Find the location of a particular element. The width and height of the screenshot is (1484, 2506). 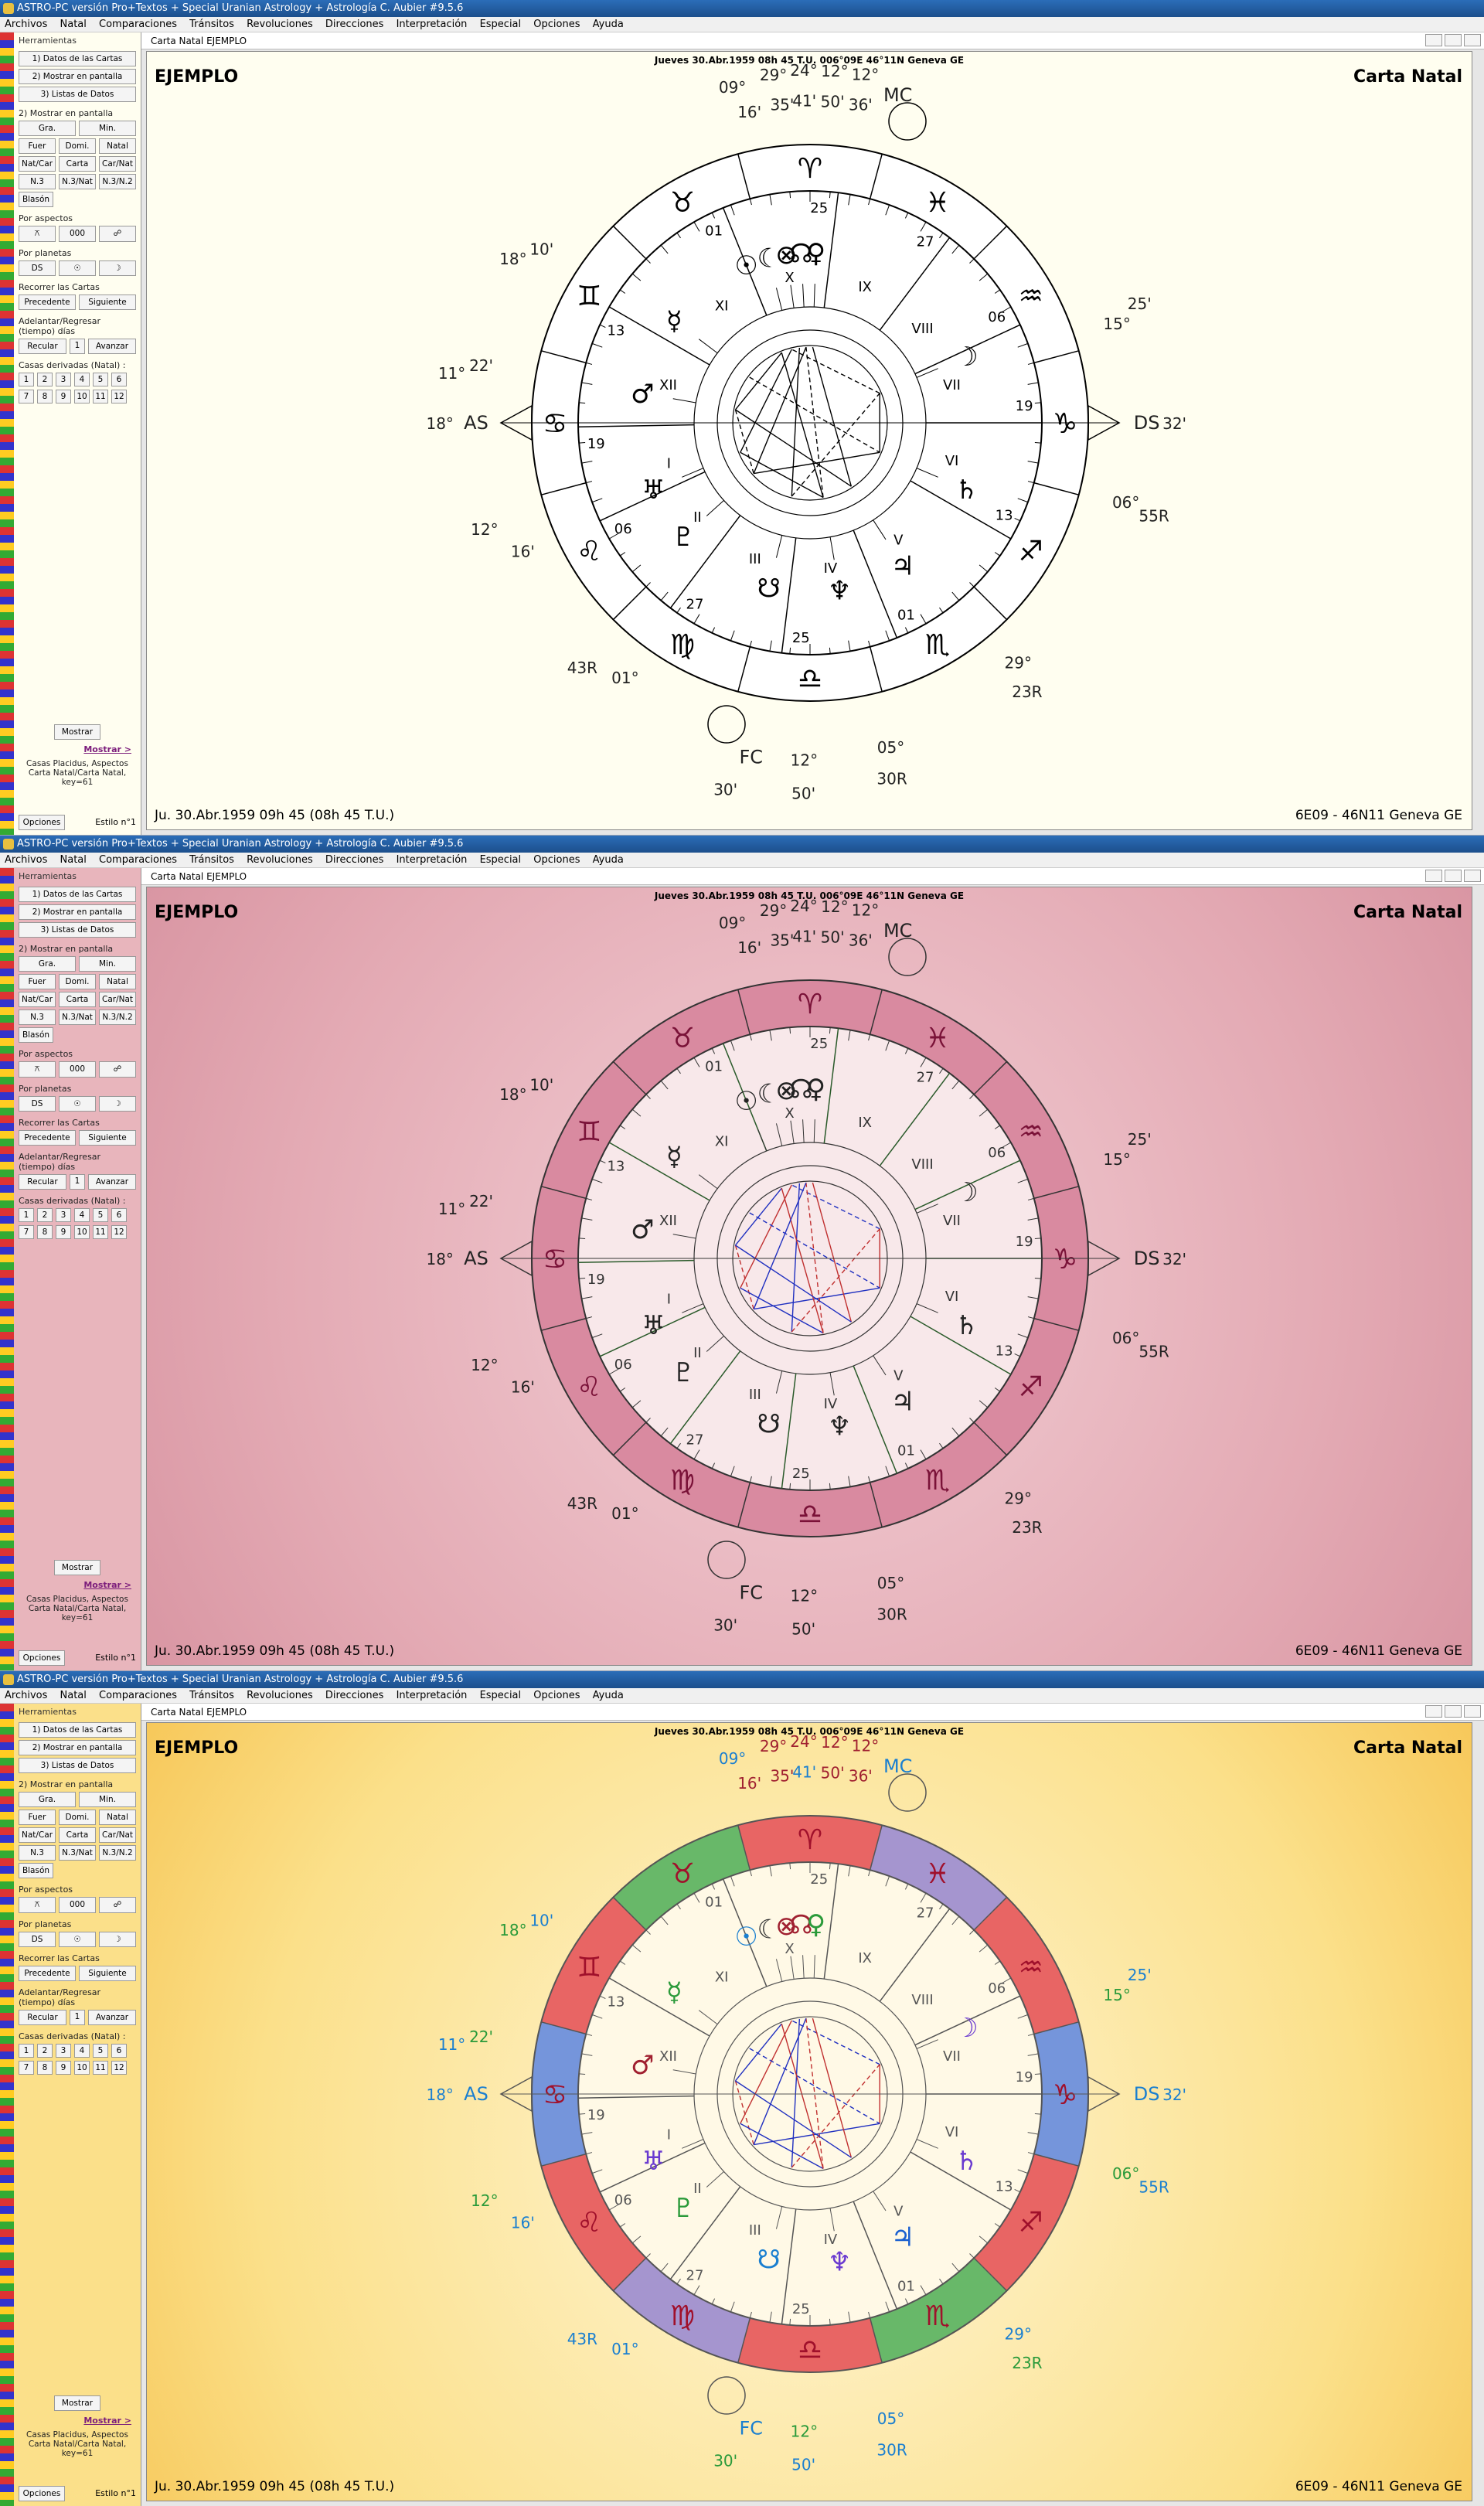

menu-comparaciones: Comparaciones is located at coordinates (138, 860).